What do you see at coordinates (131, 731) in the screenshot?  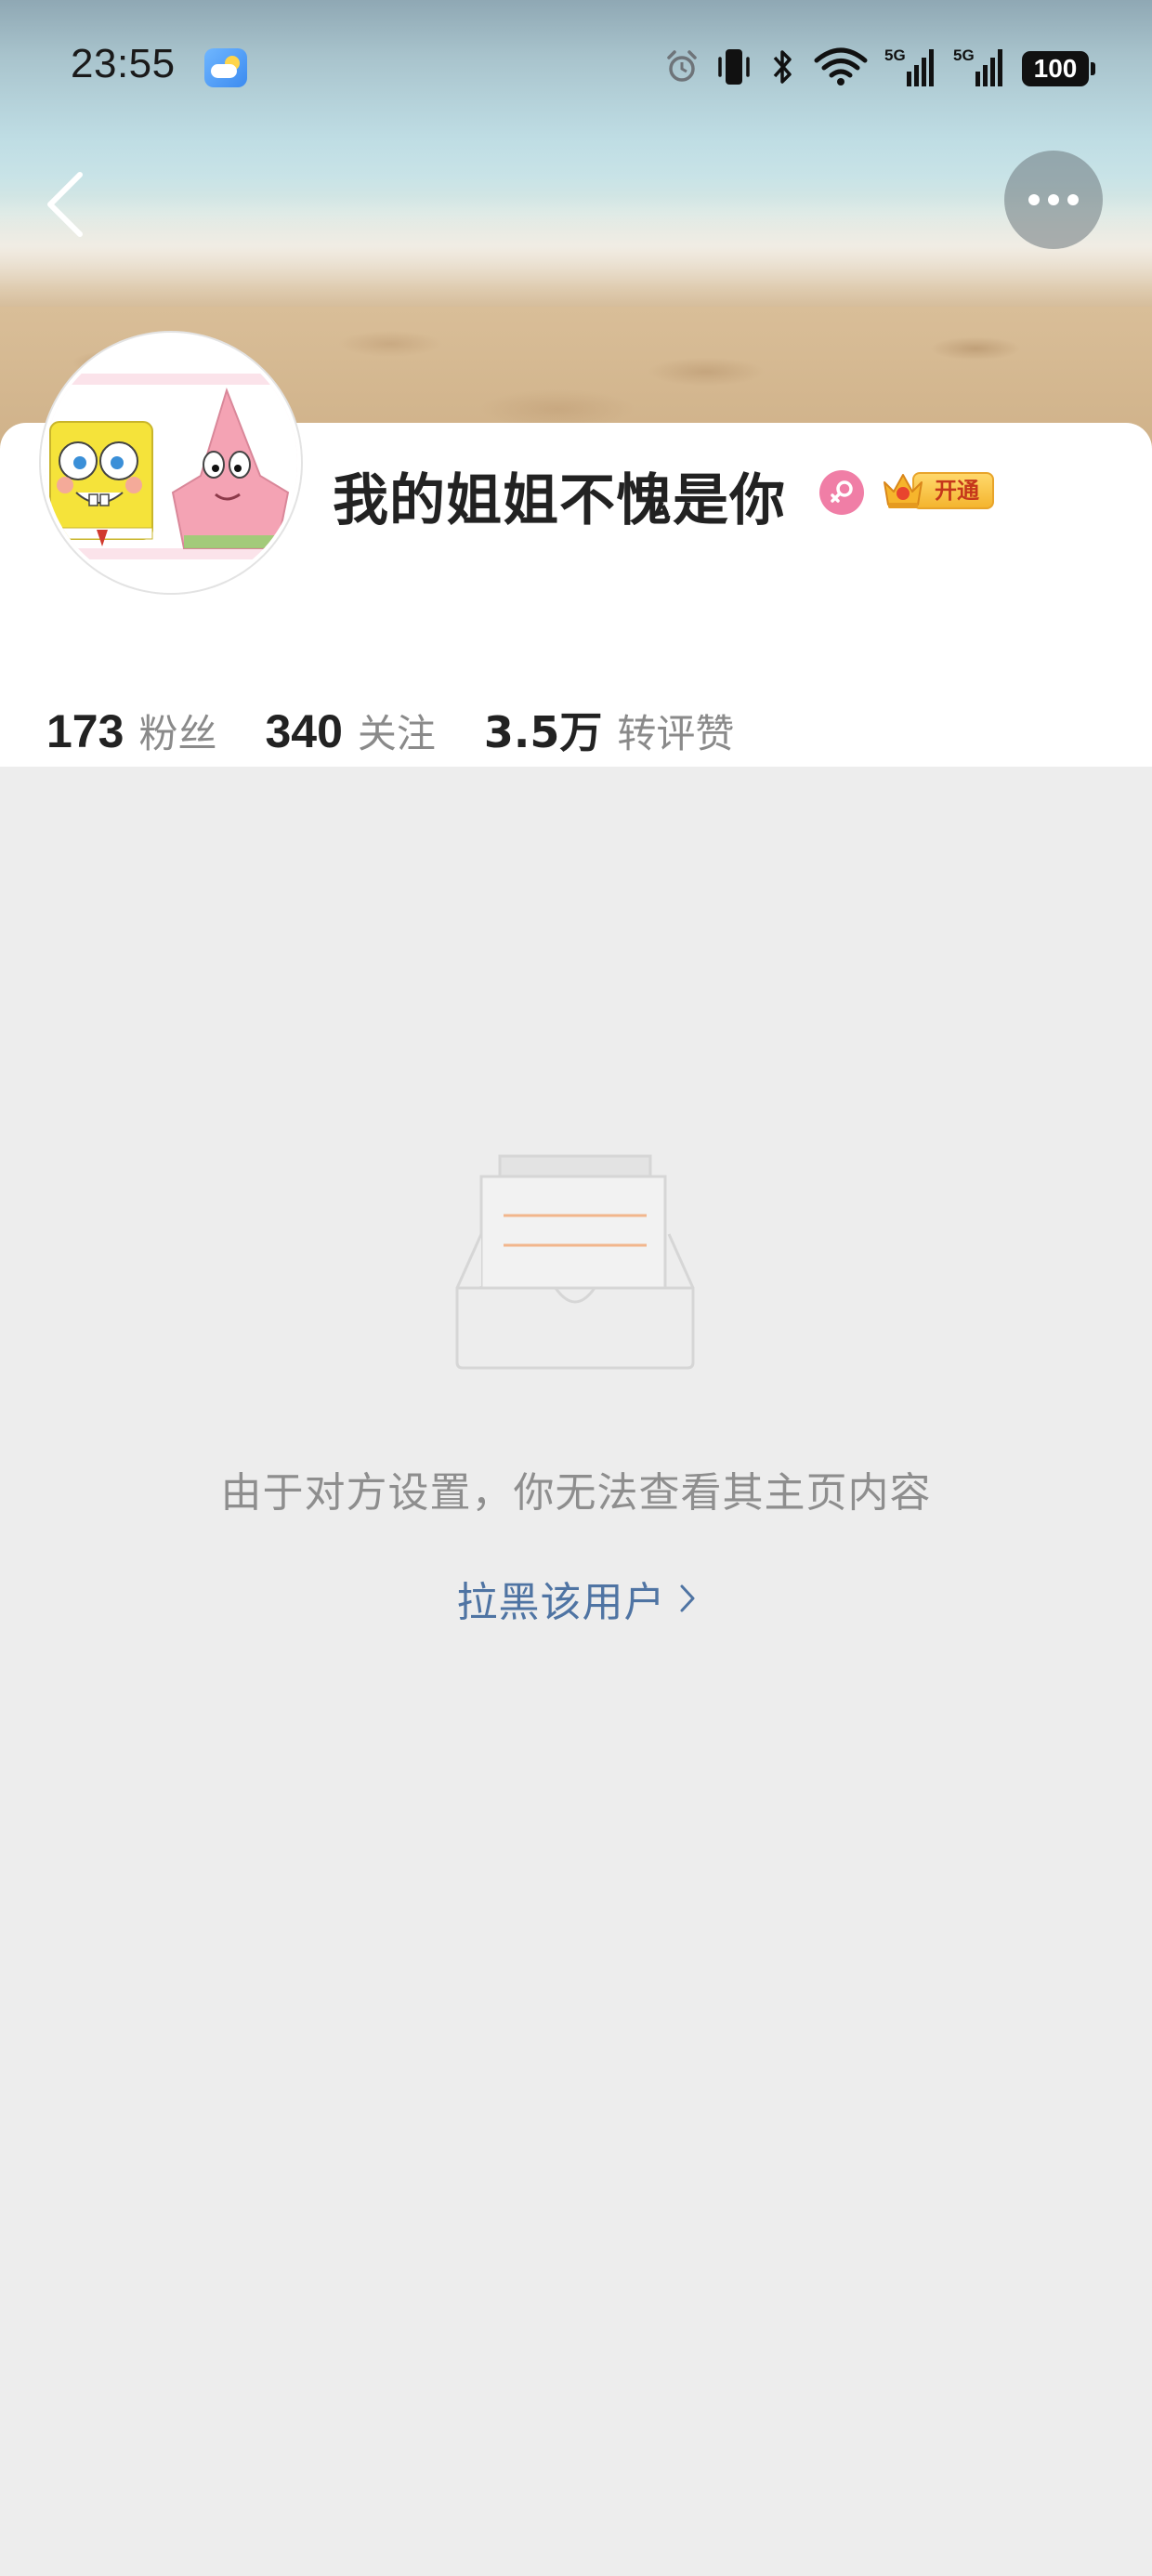 I see `stat-followers: 173 粉丝` at bounding box center [131, 731].